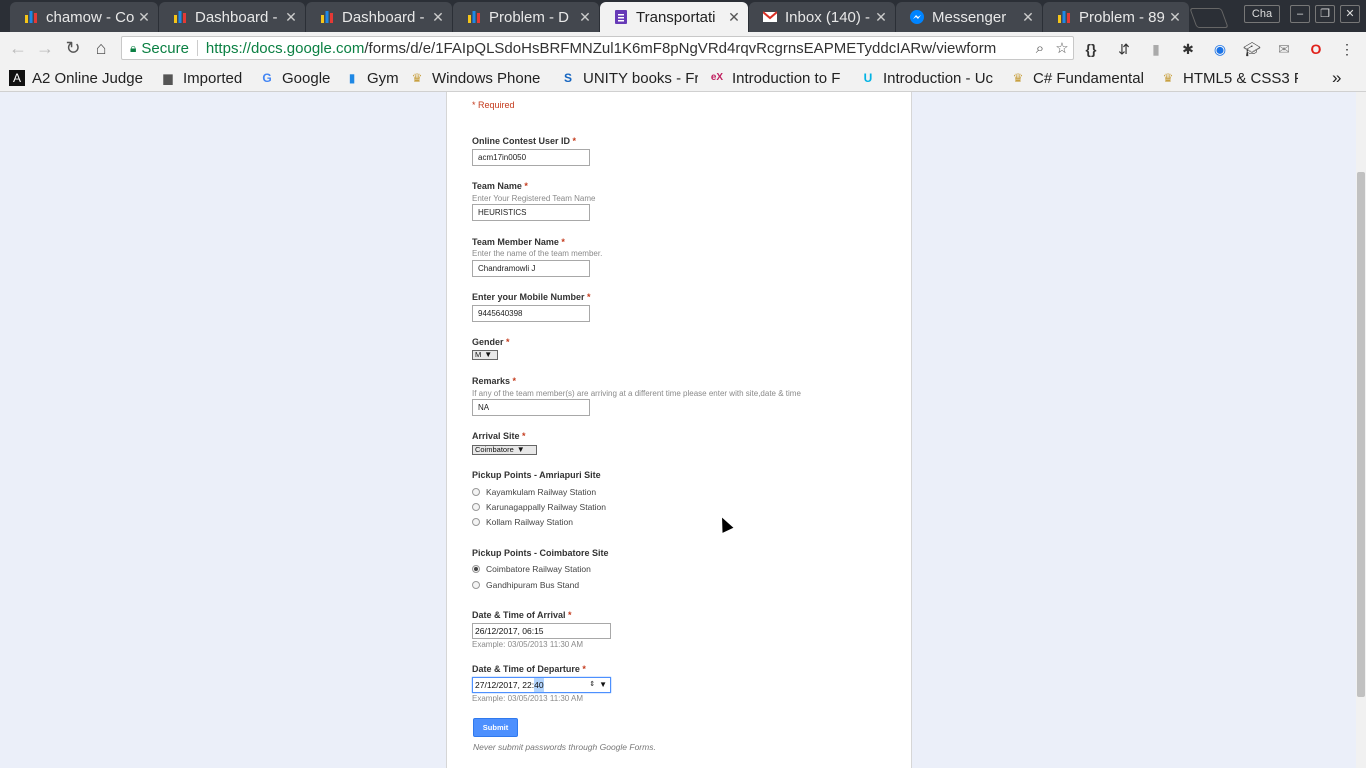  I want to click on folder-icon: ▆, so click(168, 78).